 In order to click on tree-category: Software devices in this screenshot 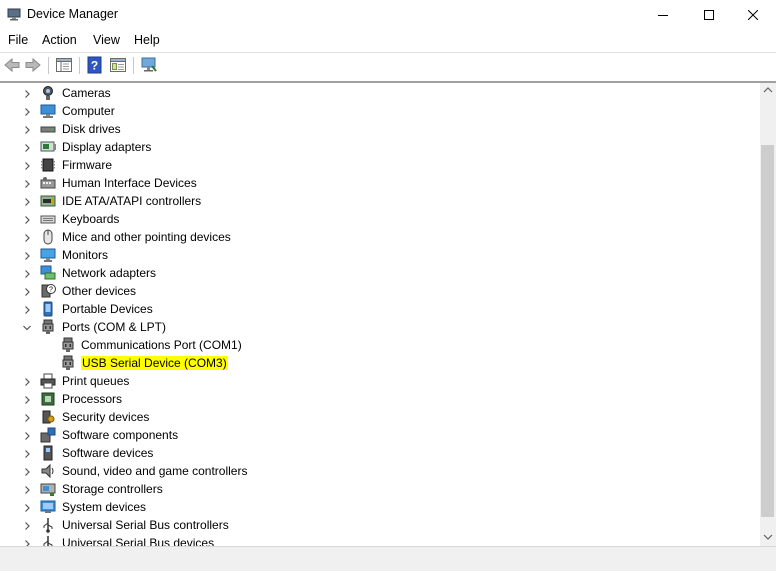, I will do `click(380, 453)`.